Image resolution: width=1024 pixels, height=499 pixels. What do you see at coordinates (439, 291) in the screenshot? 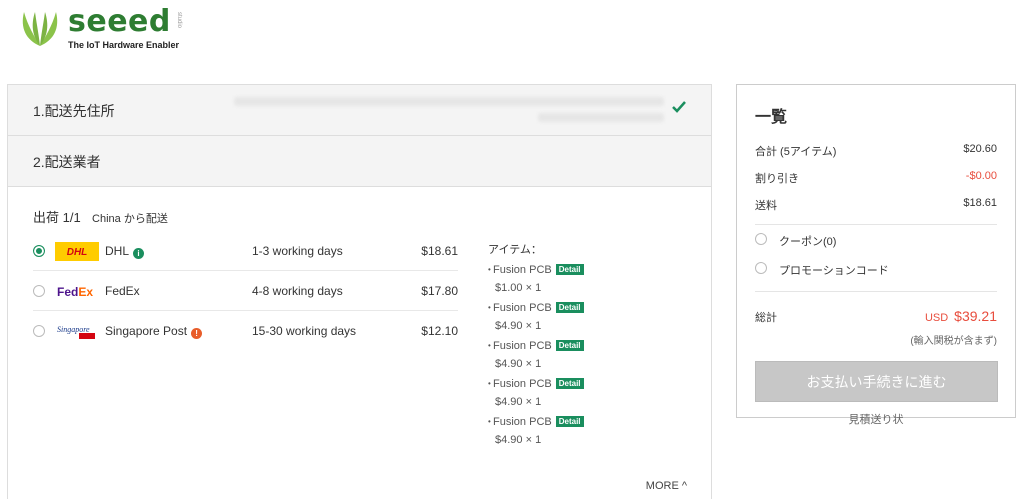
I see `carrier-price: $17.80` at bounding box center [439, 291].